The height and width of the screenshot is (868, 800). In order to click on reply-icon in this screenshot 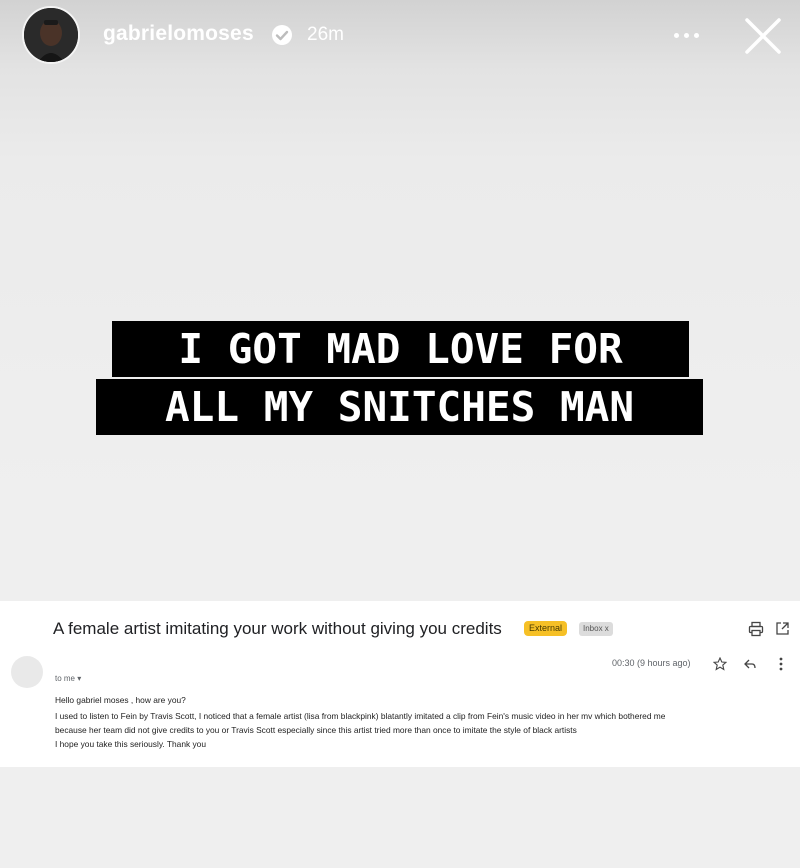, I will do `click(750, 664)`.